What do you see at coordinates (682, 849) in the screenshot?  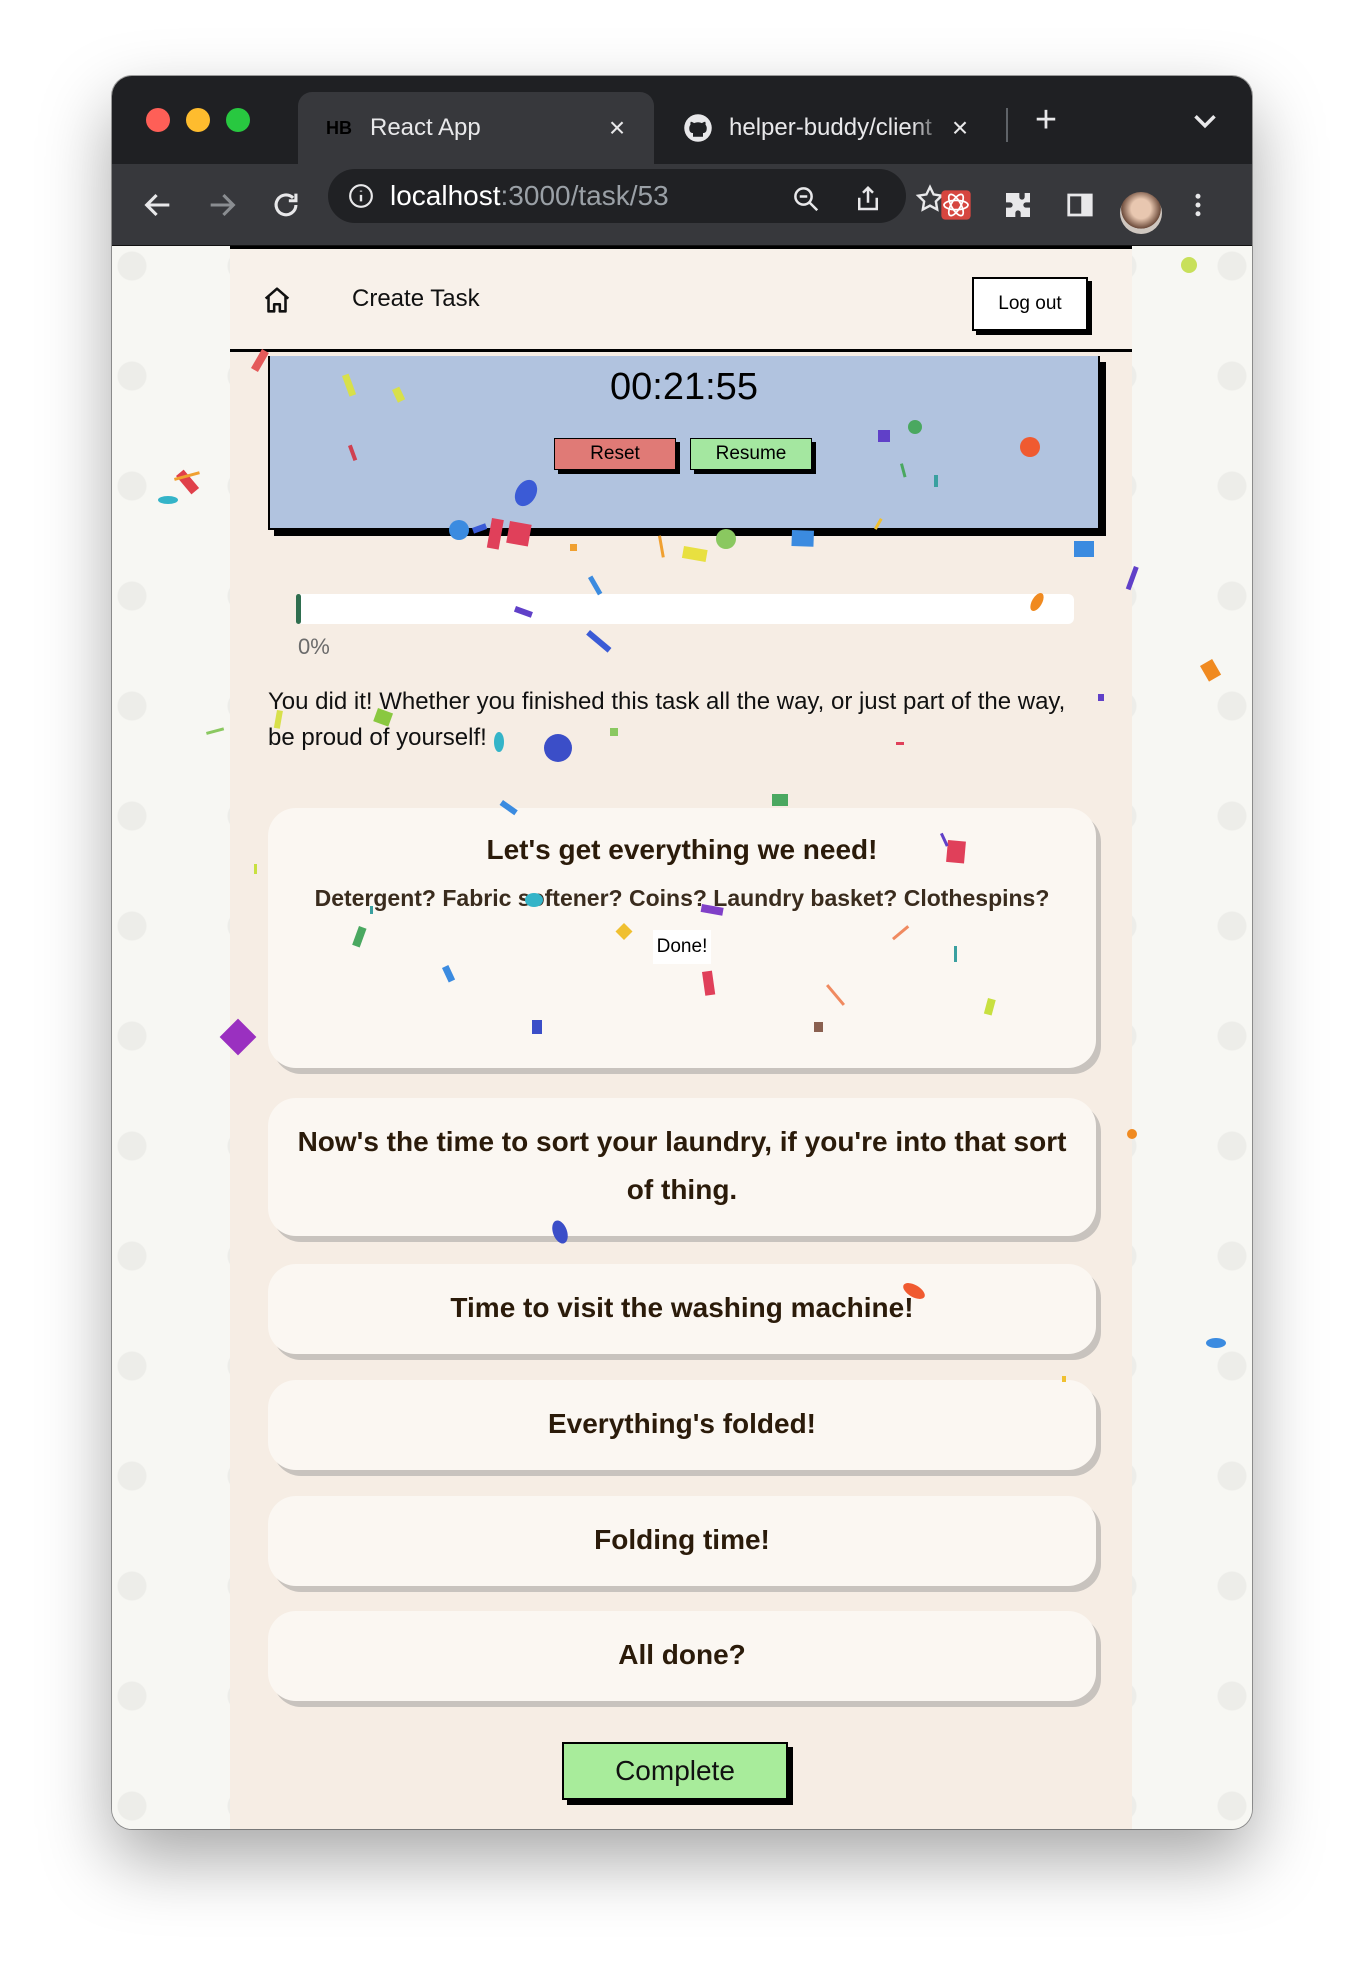 I see `step-title: Let's get everything we need!` at bounding box center [682, 849].